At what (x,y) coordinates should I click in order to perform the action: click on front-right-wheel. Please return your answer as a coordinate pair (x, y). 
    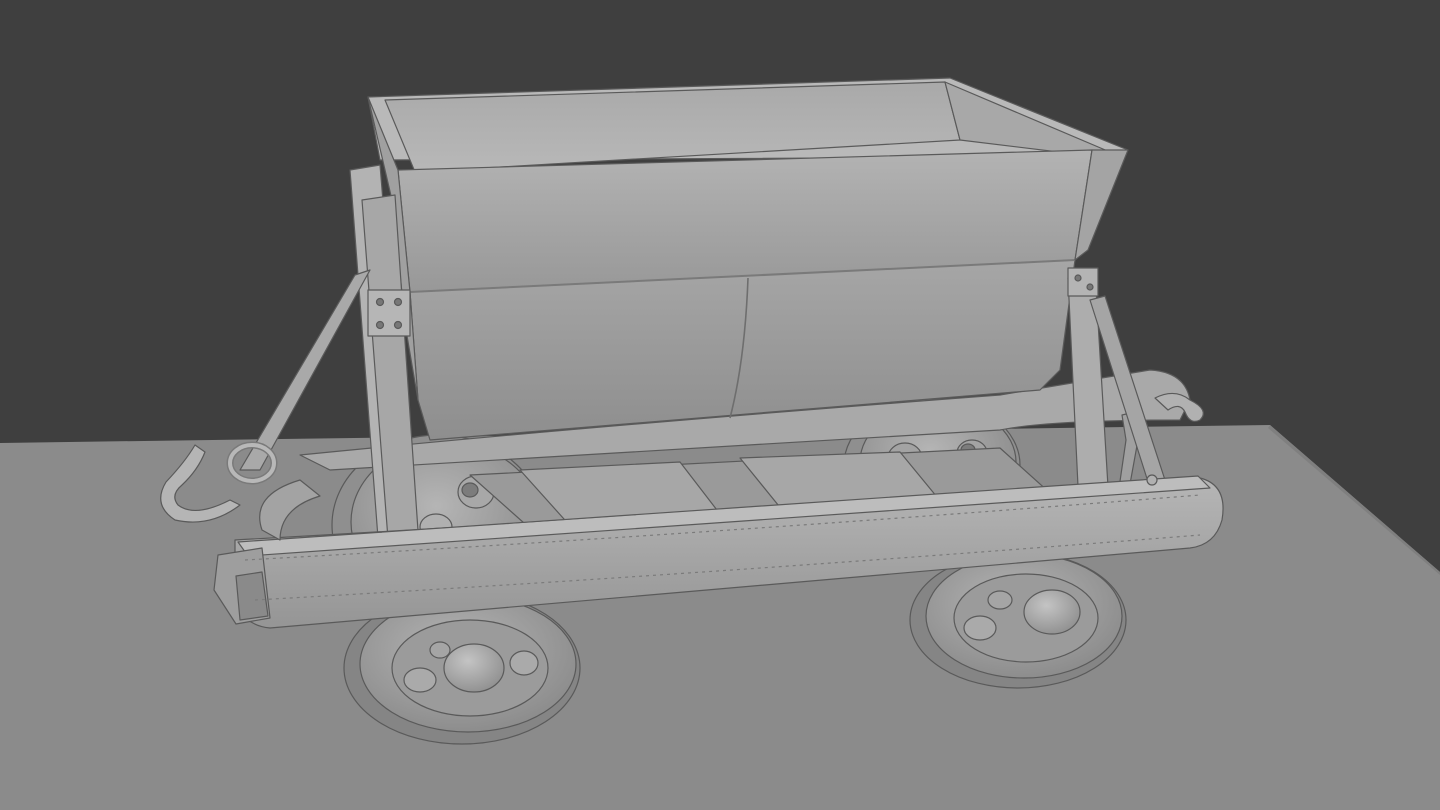
    Looking at the image, I should click on (1018, 620).